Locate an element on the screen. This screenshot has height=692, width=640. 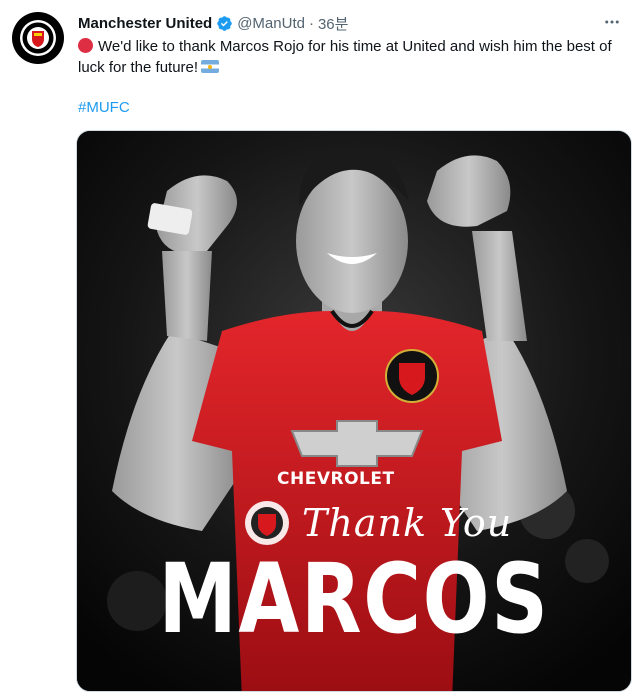
hashtag-link: #MUFC is located at coordinates (104, 108).